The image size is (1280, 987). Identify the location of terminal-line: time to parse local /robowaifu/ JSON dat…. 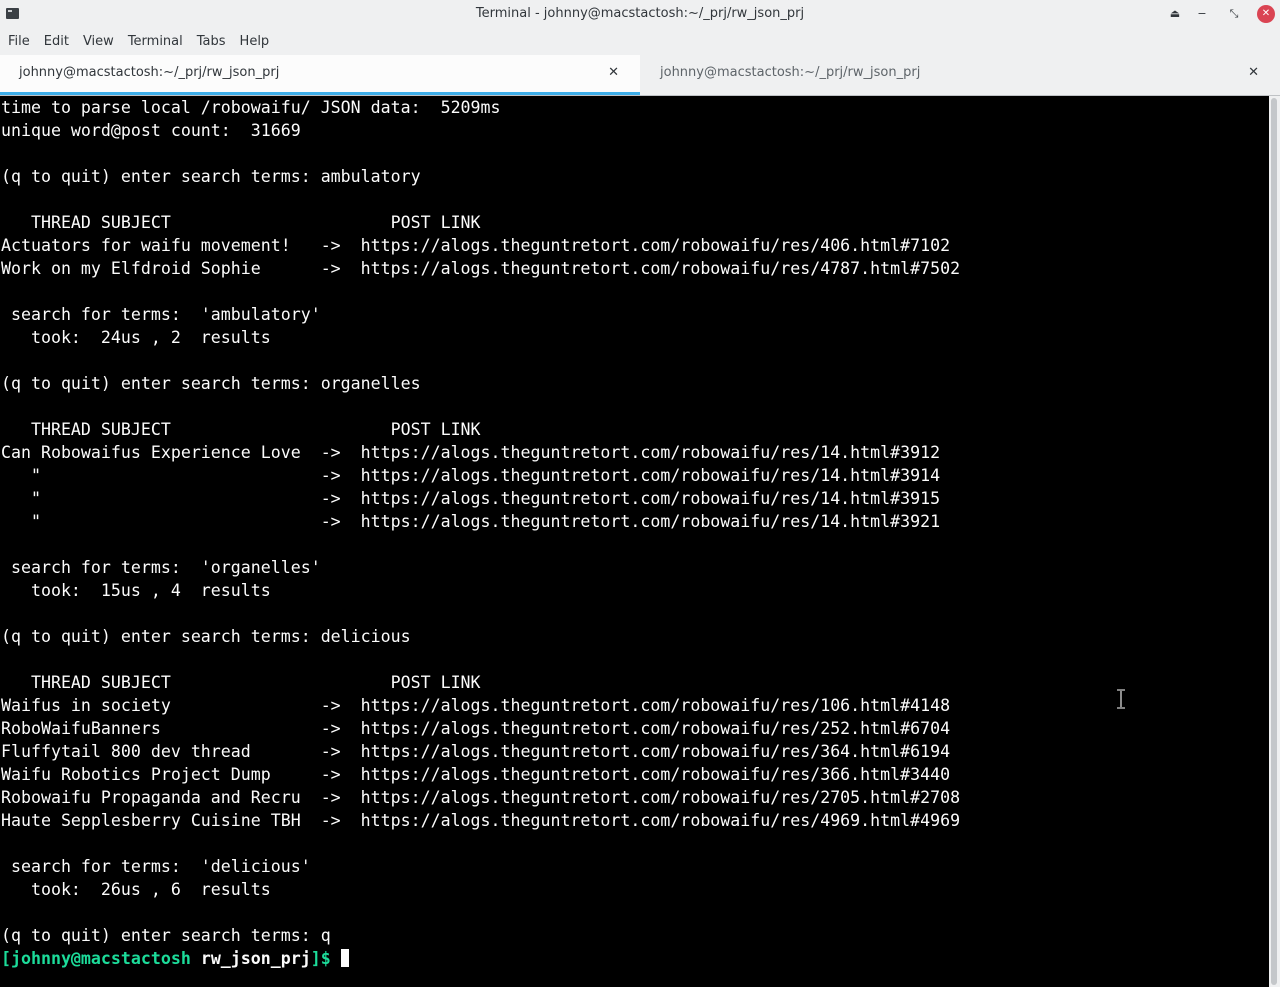
(251, 107).